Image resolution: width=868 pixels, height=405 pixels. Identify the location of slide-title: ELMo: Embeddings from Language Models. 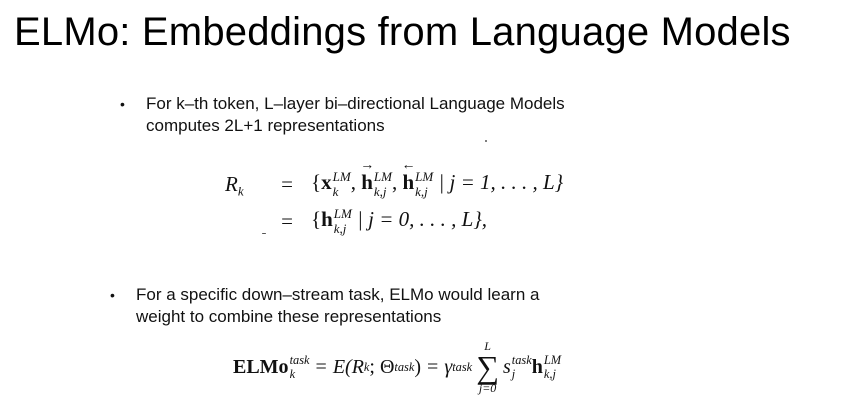
(402, 32).